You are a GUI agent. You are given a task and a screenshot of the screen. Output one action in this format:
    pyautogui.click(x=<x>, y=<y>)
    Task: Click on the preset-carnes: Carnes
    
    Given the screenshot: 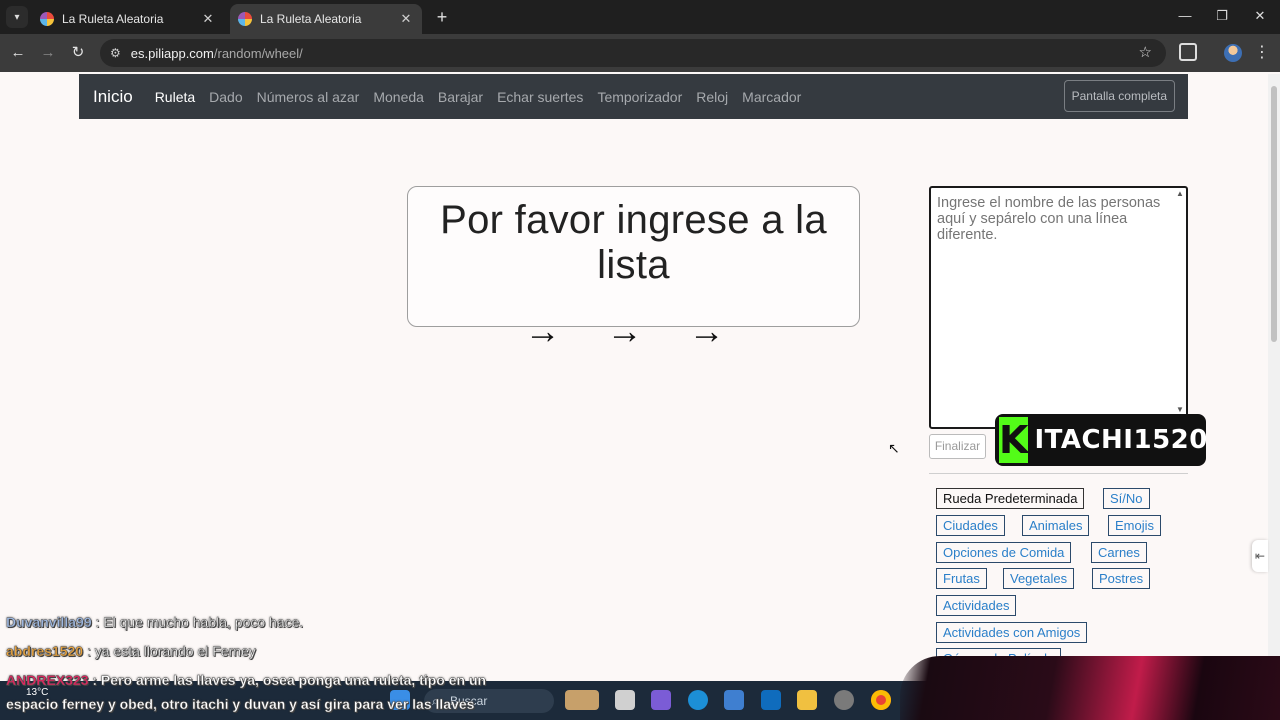 What is the action you would take?
    pyautogui.click(x=1119, y=552)
    